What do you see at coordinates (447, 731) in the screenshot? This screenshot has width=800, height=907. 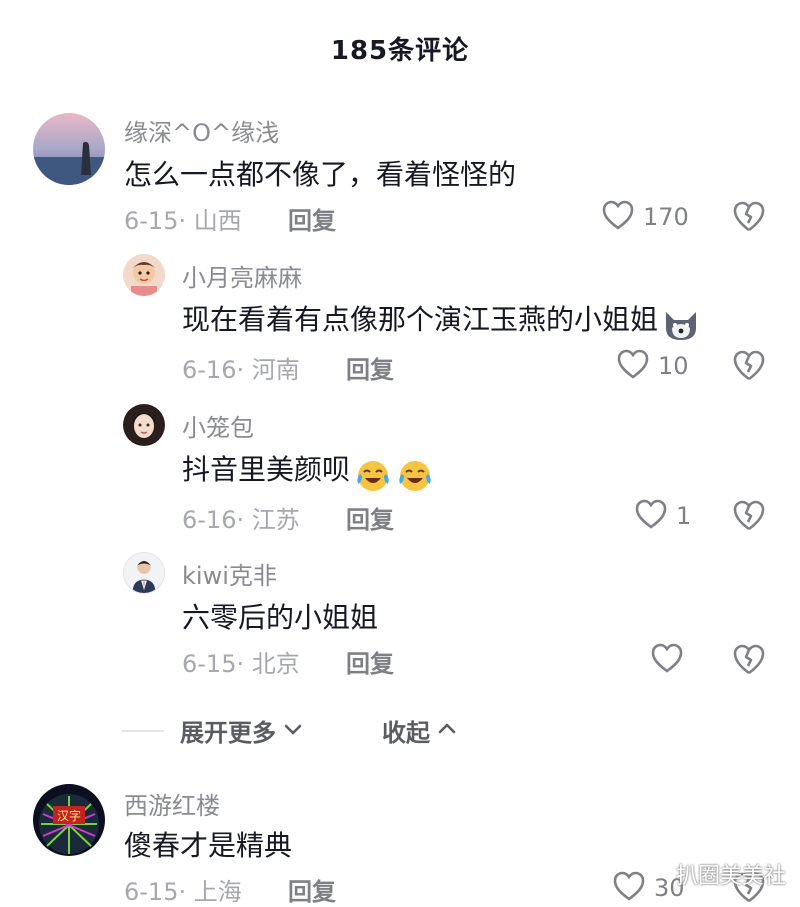 I see `chevron-up-icon` at bounding box center [447, 731].